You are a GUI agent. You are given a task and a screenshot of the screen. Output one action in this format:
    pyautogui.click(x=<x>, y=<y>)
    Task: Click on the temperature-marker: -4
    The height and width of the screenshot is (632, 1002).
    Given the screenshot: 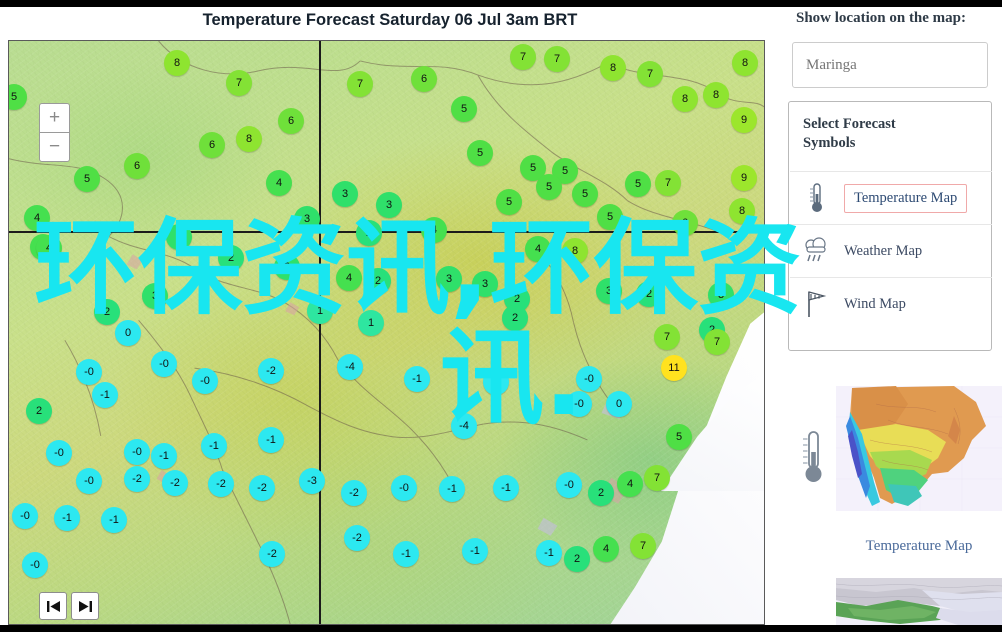 What is the action you would take?
    pyautogui.click(x=464, y=426)
    